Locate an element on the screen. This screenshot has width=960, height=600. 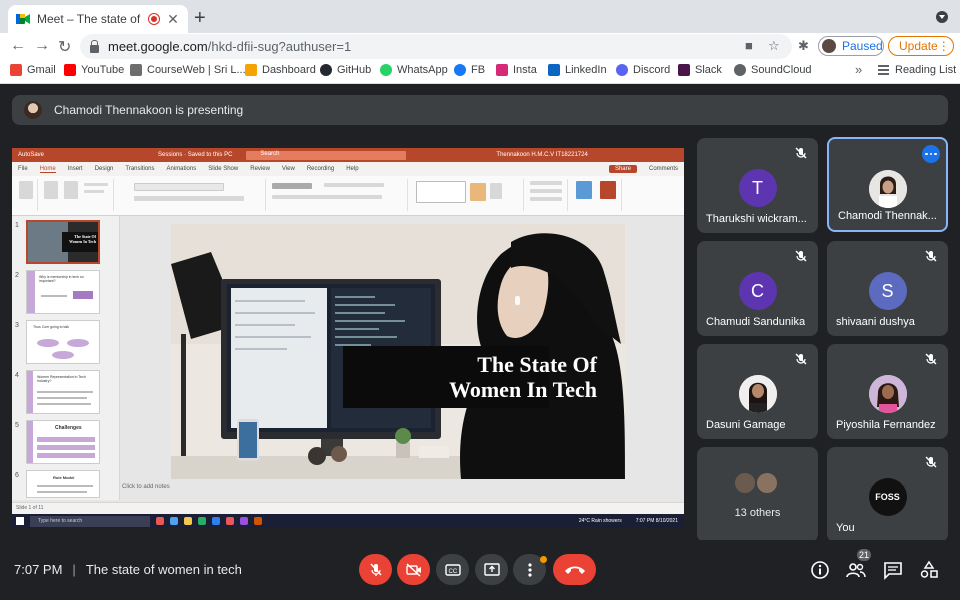
ppt-tab: View is located at coordinates (288, 169).